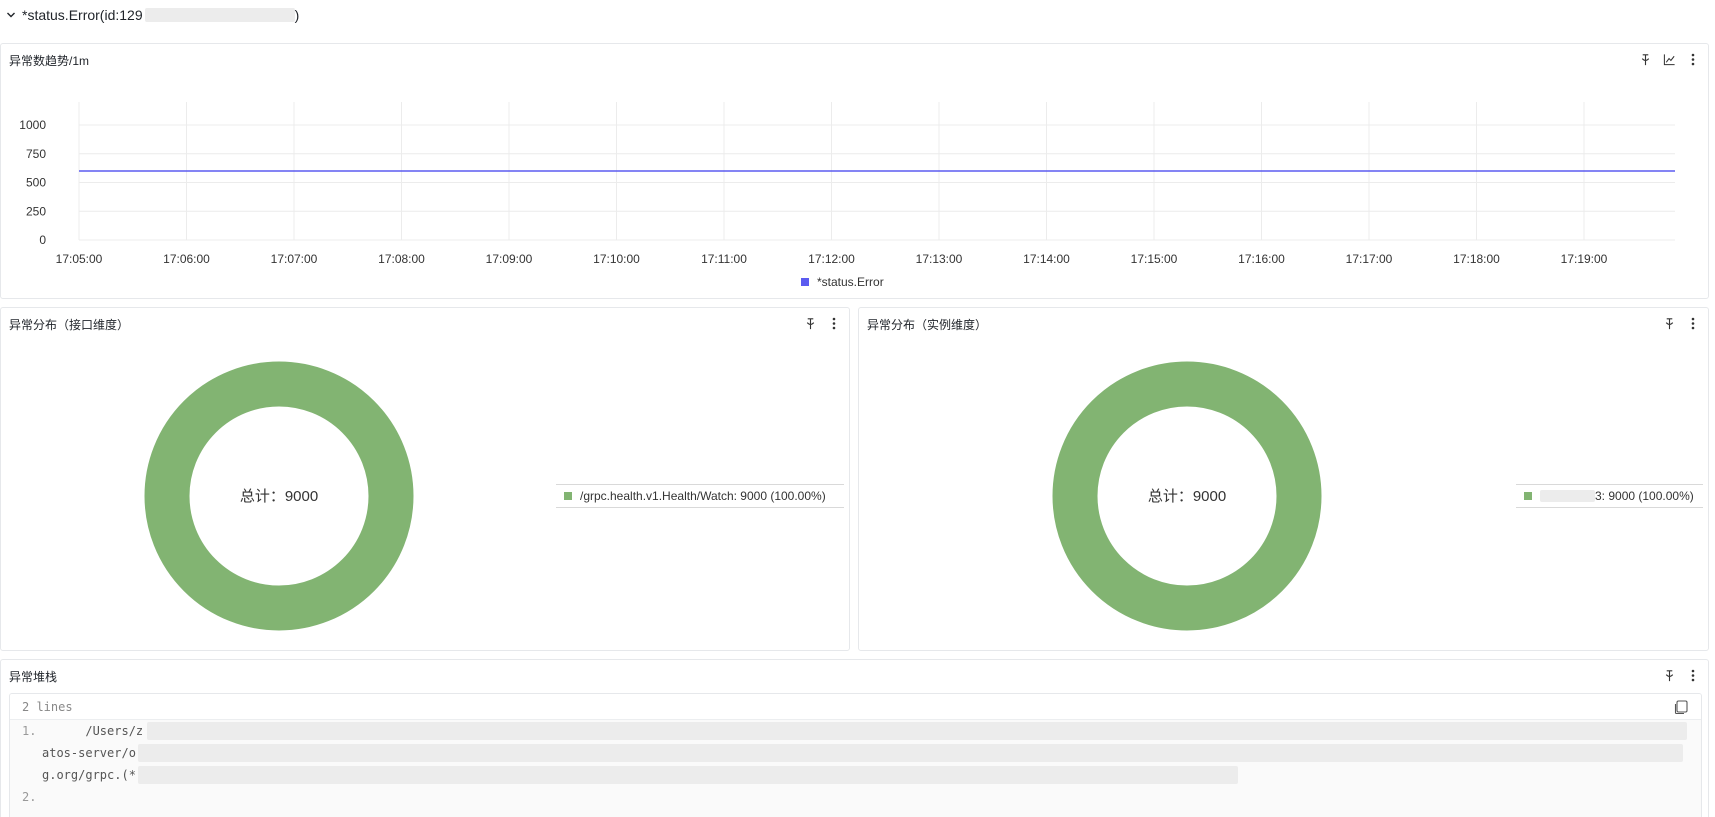  What do you see at coordinates (1584, 259) in the screenshot?
I see `x-tick-label: 17:19:00` at bounding box center [1584, 259].